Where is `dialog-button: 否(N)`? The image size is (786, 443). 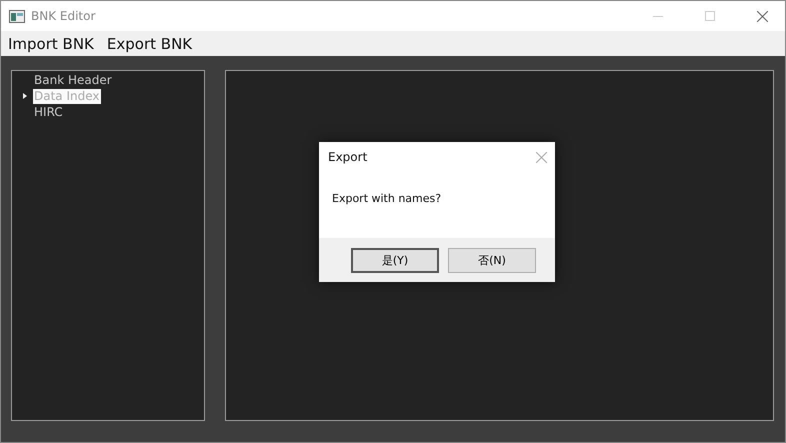
dialog-button: 否(N) is located at coordinates (492, 260).